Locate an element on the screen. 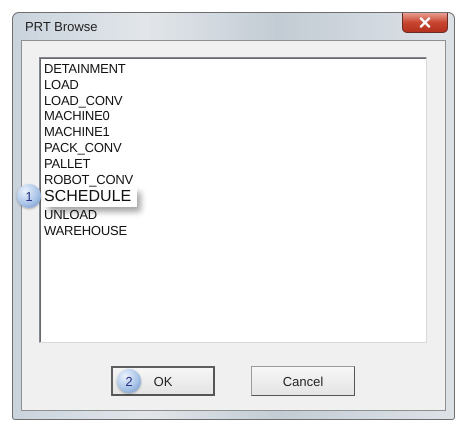 The width and height of the screenshot is (463, 430). list-item: MACHINE0 is located at coordinates (77, 116).